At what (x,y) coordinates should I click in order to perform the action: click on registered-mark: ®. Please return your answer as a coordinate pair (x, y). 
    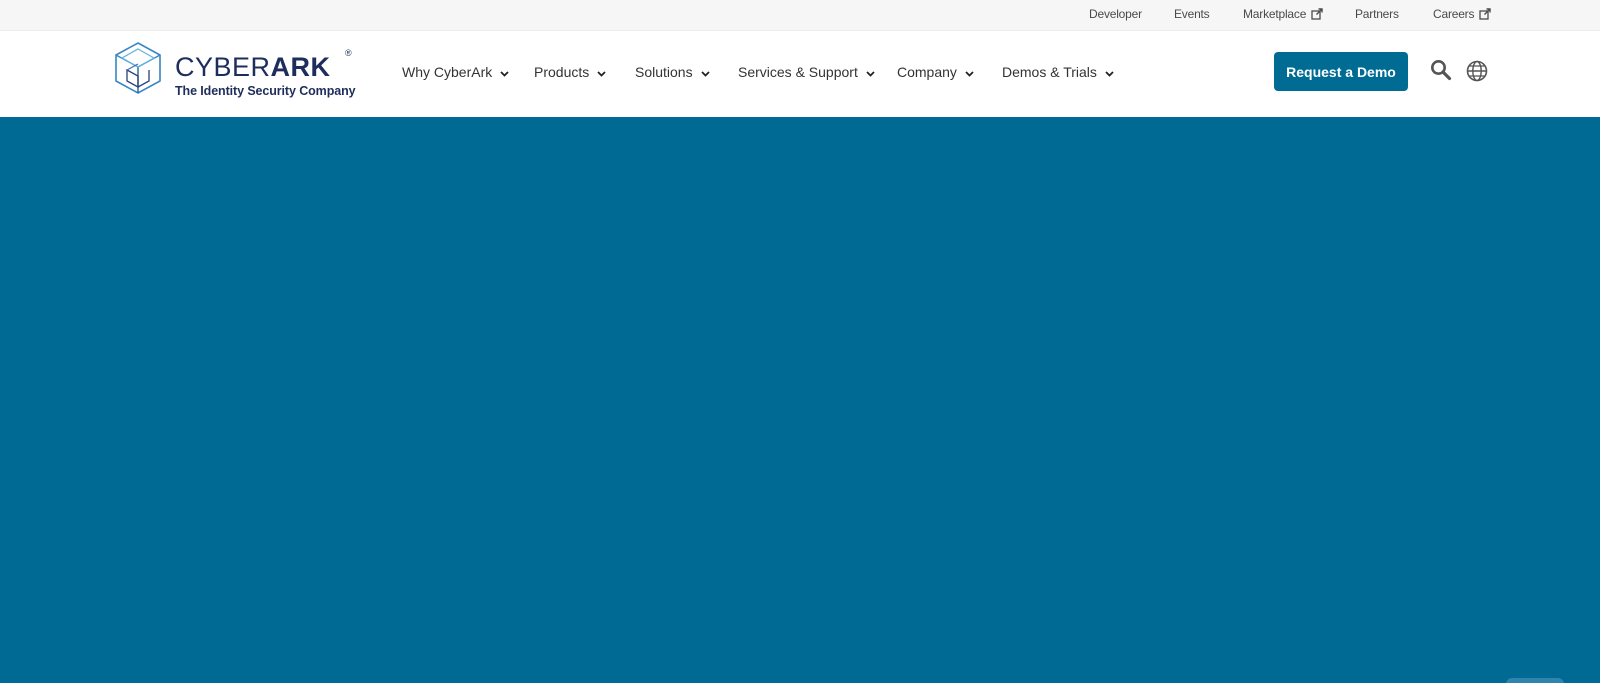
    Looking at the image, I should click on (348, 53).